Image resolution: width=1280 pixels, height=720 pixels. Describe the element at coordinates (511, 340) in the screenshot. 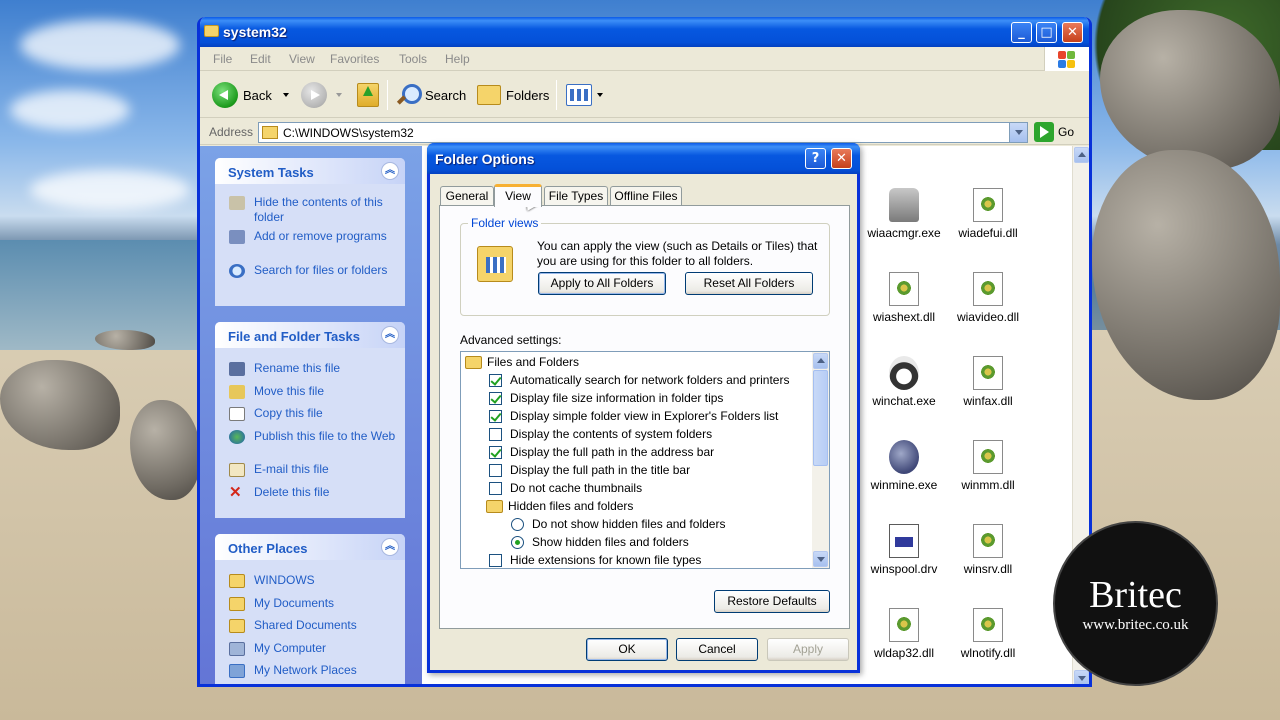

I see `advanced-settings-label: Advanced settings:` at that location.